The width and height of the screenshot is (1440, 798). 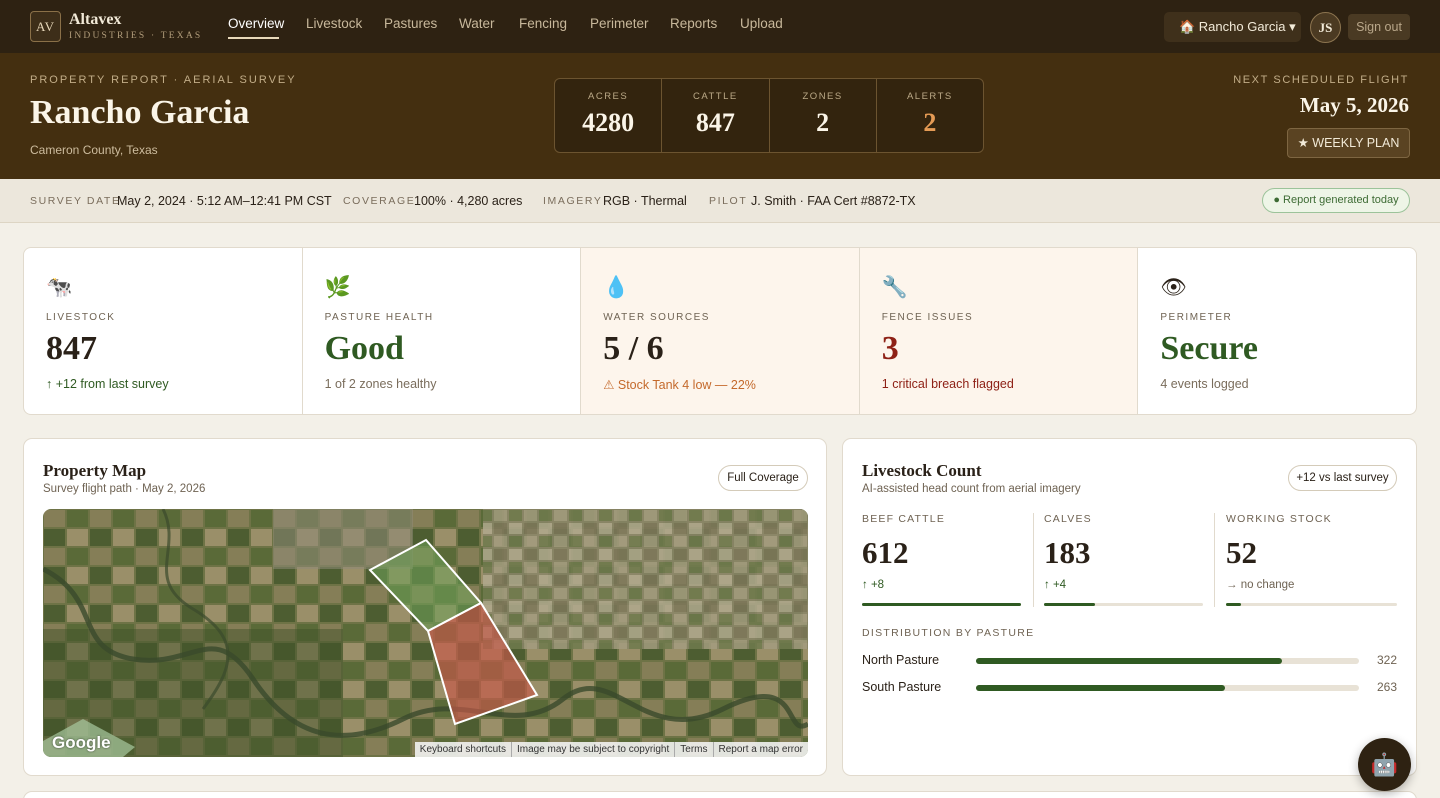 What do you see at coordinates (1325, 27) in the screenshot?
I see `user-avatar: JS` at bounding box center [1325, 27].